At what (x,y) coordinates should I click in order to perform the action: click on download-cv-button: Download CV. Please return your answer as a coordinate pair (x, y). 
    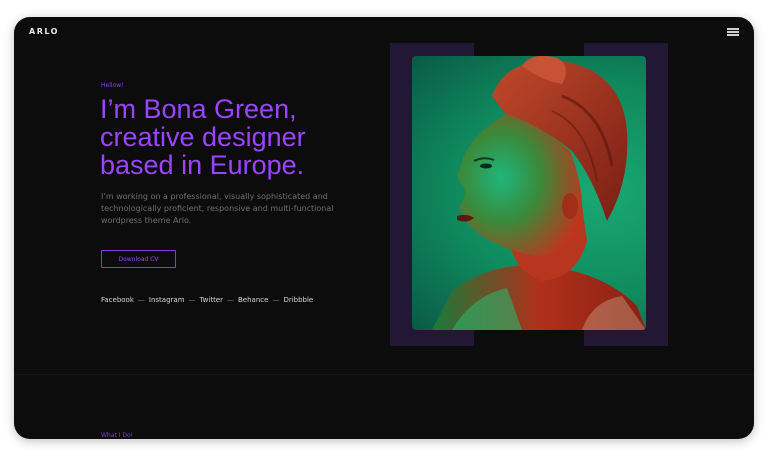
    Looking at the image, I should click on (138, 259).